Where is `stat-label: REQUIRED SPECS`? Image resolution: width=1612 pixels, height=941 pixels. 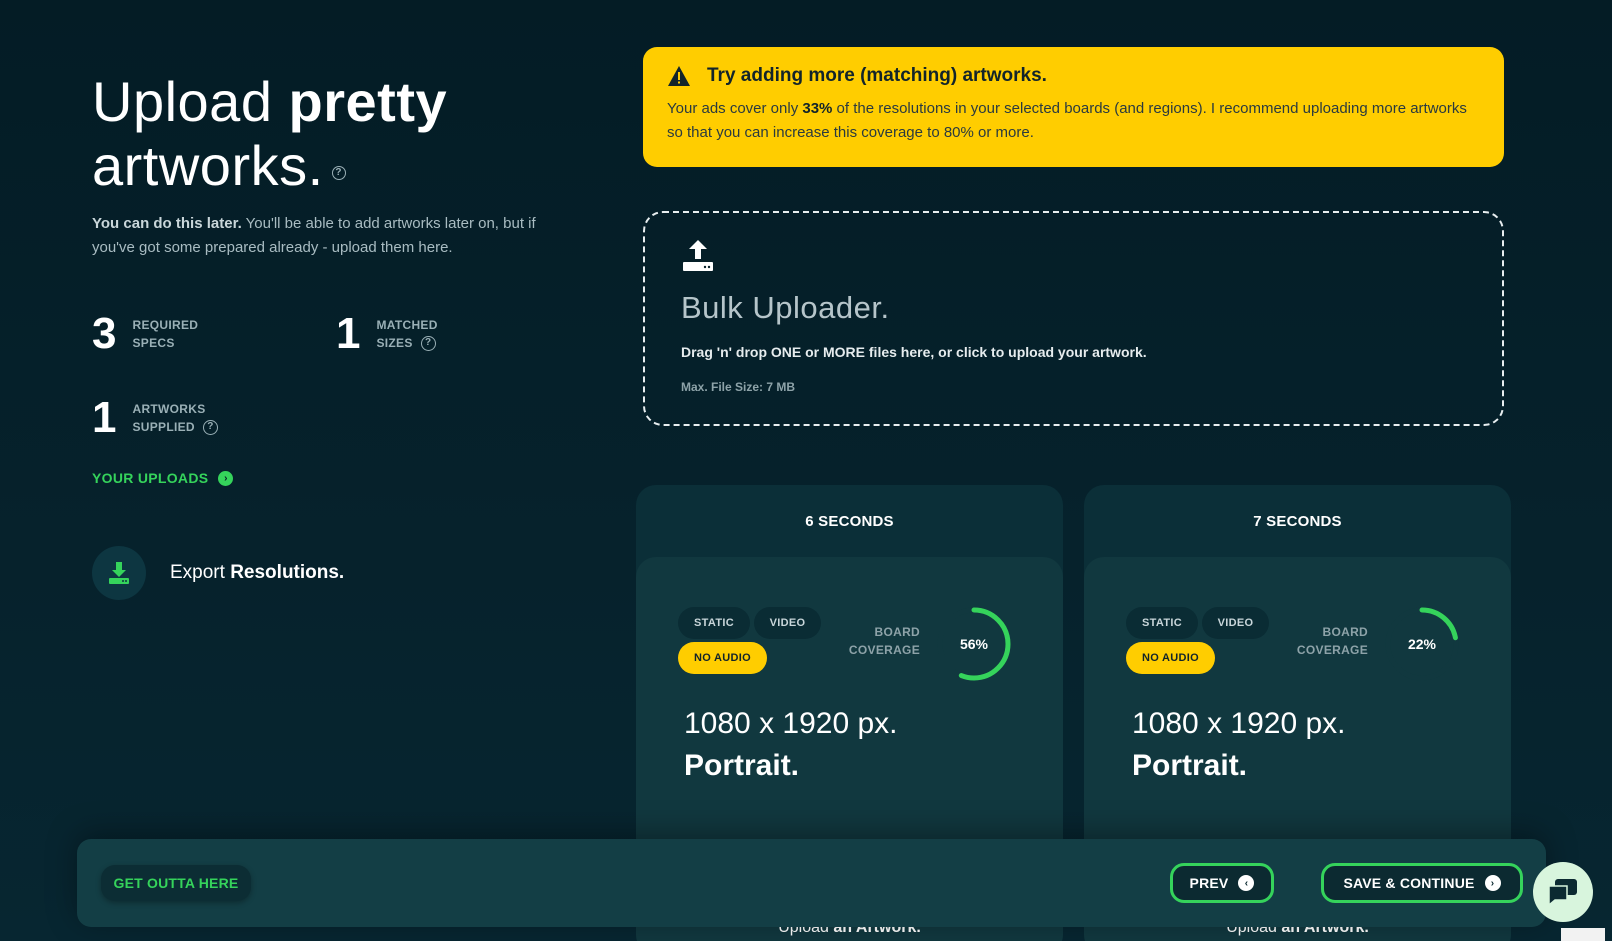
stat-label: REQUIRED SPECS is located at coordinates (165, 334).